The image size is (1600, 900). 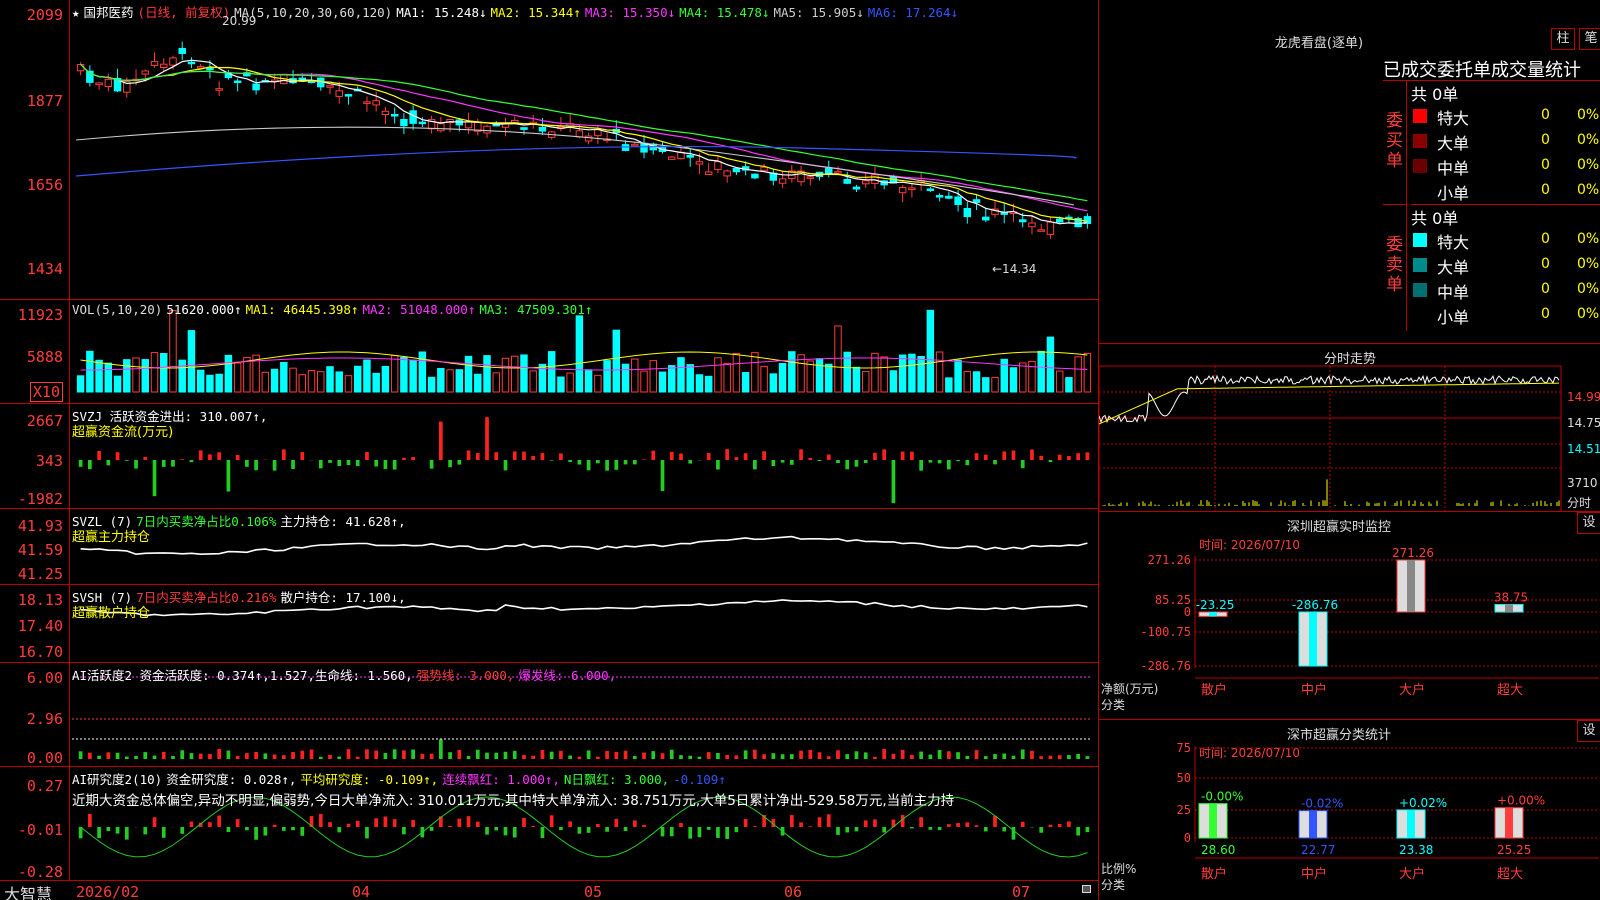 What do you see at coordinates (369, 779) in the screenshot?
I see `ai2-r2: 平均研究度: -0.109↑,` at bounding box center [369, 779].